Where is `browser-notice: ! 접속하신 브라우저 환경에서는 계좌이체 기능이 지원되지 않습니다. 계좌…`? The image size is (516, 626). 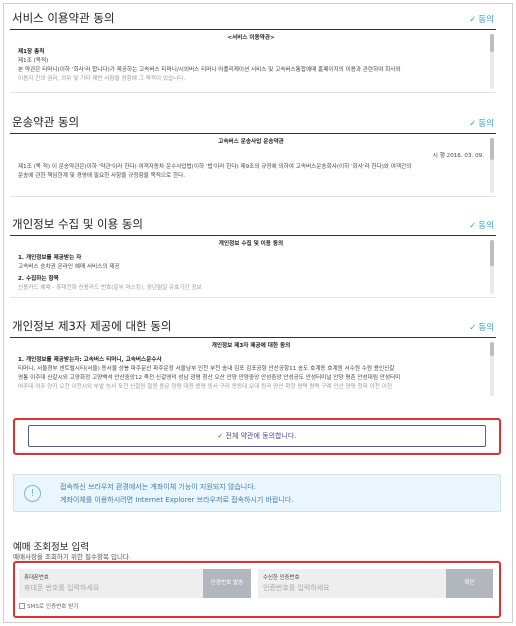 browser-notice: ! 접속하신 브라우저 환경에서는 계좌이체 기능이 지원되지 않습니다. 계좌… is located at coordinates (257, 493).